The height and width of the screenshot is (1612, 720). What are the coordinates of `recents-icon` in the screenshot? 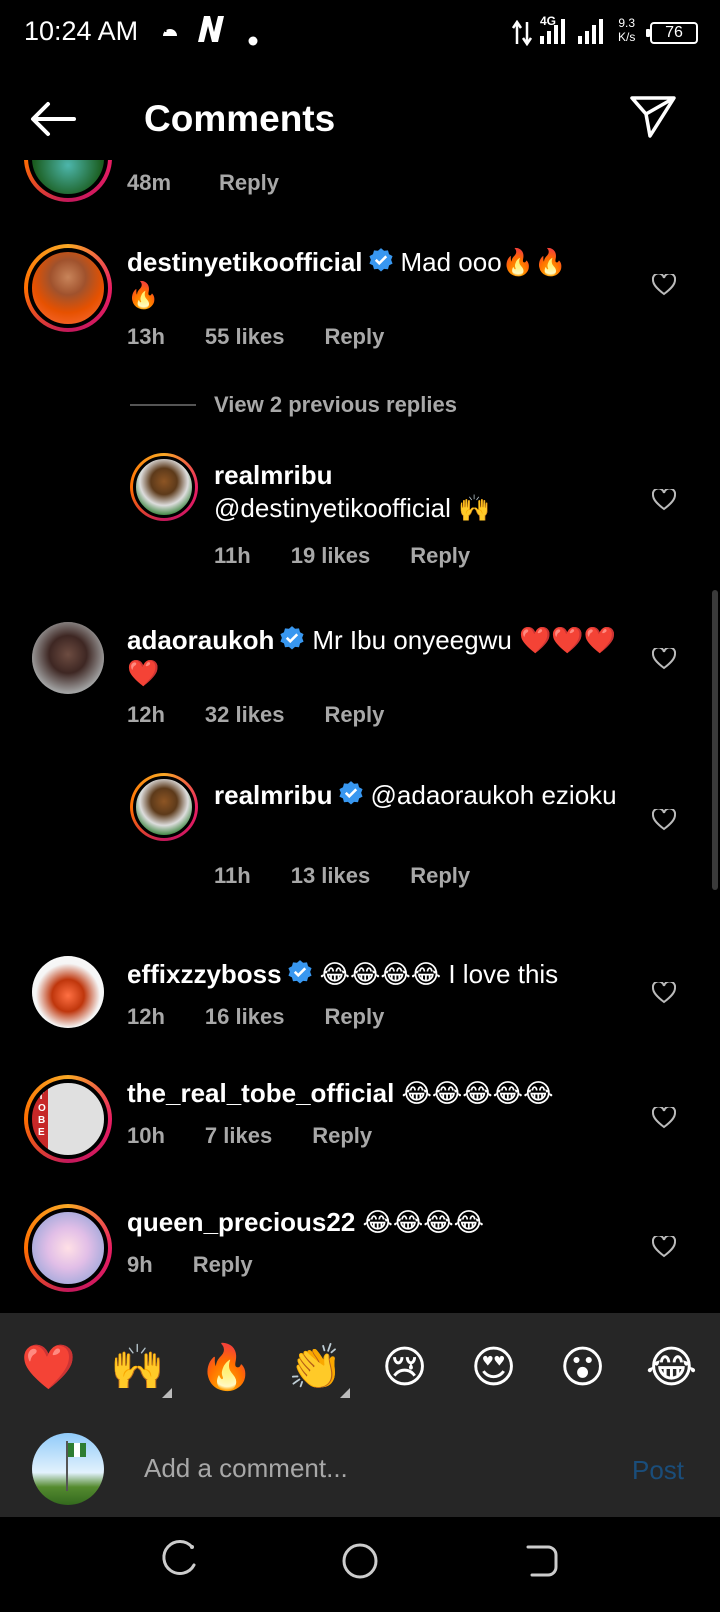 It's located at (180, 1561).